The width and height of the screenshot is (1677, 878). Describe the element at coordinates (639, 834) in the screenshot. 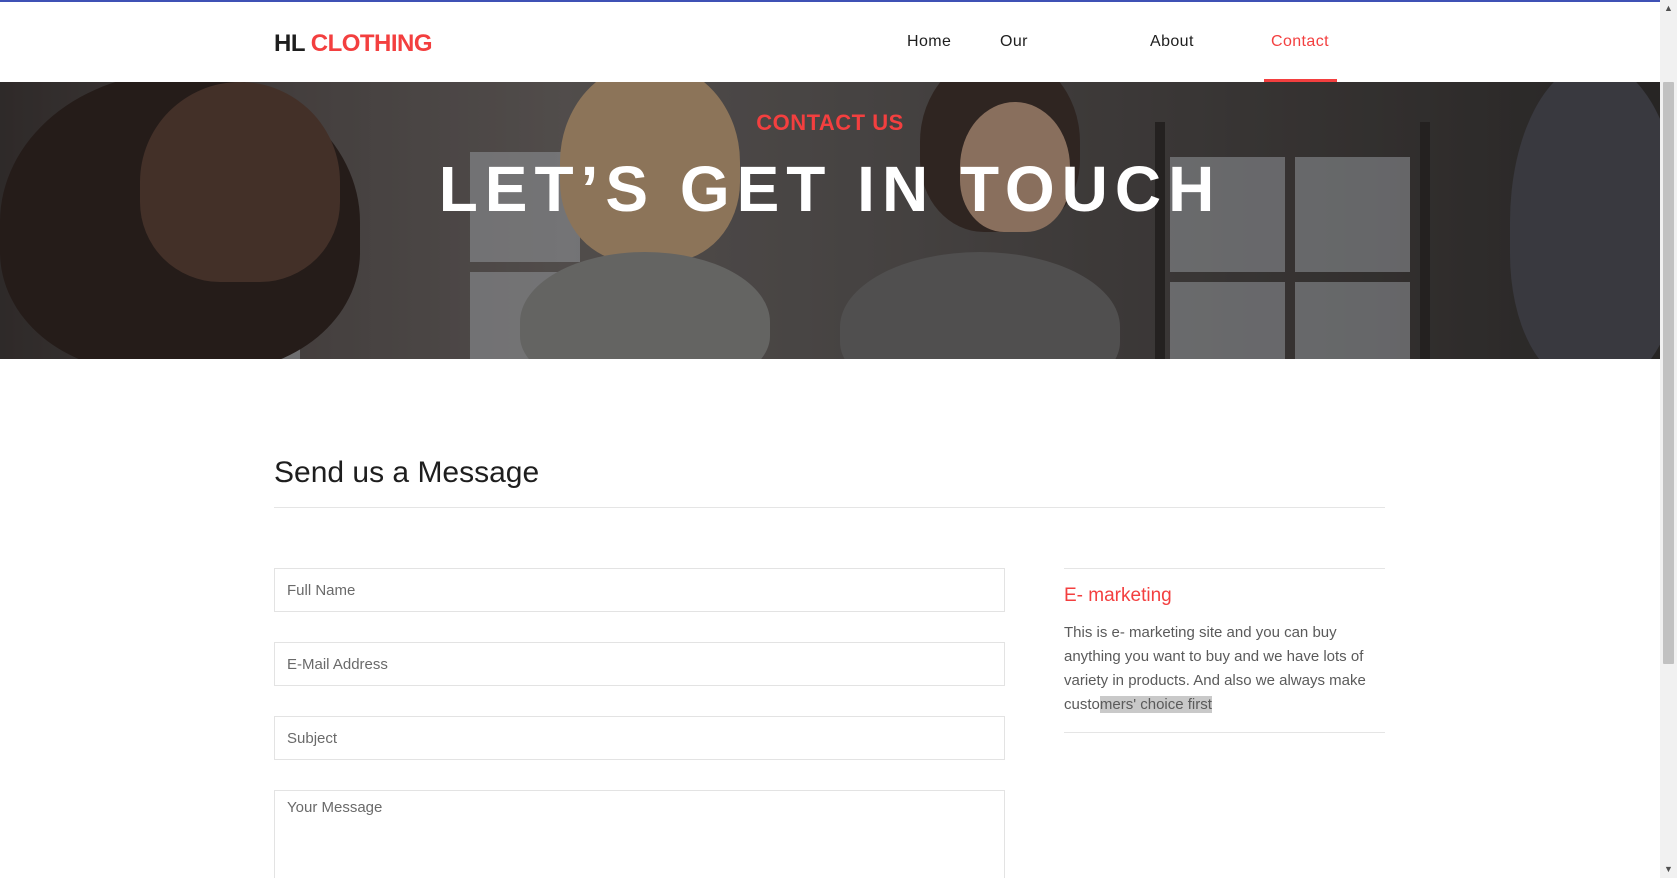

I see `message-textarea` at that location.